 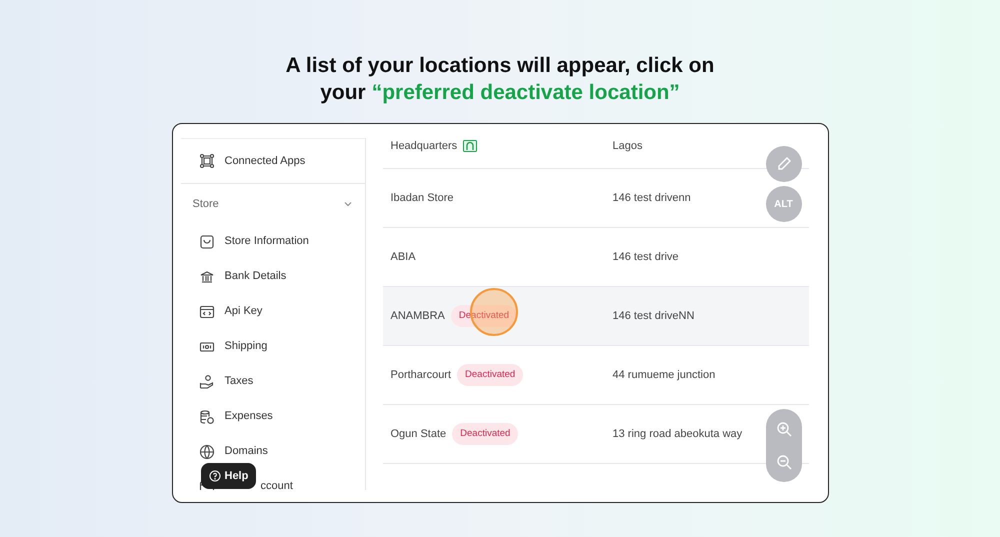 I want to click on sidebar-item: ccount, so click(x=276, y=484).